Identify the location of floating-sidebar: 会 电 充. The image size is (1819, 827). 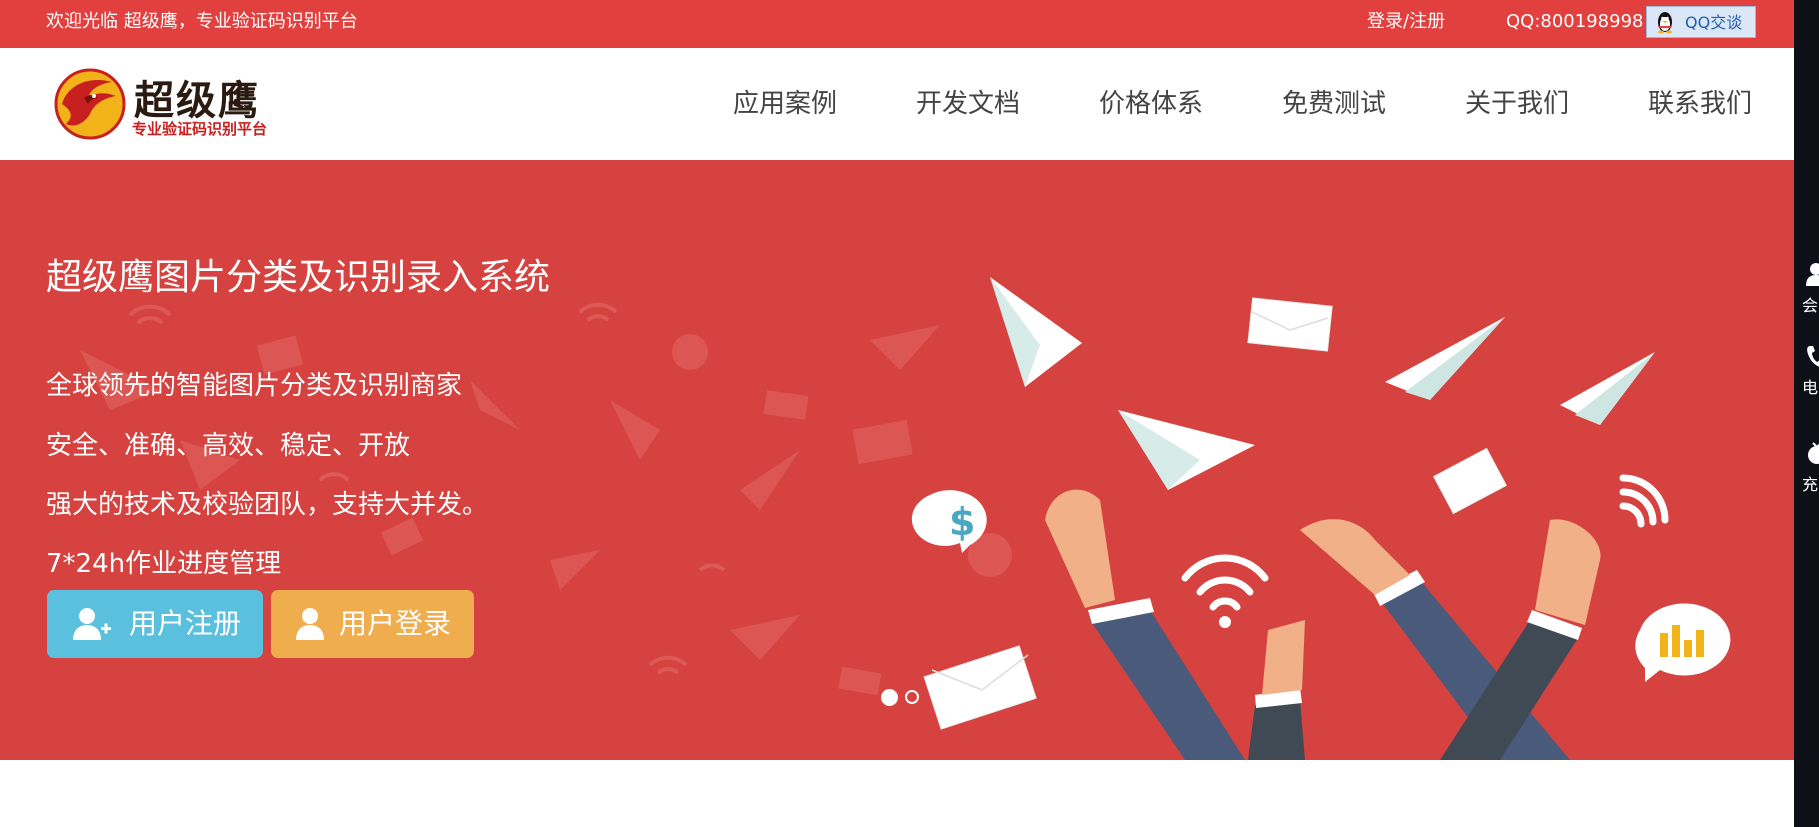
(1806, 413).